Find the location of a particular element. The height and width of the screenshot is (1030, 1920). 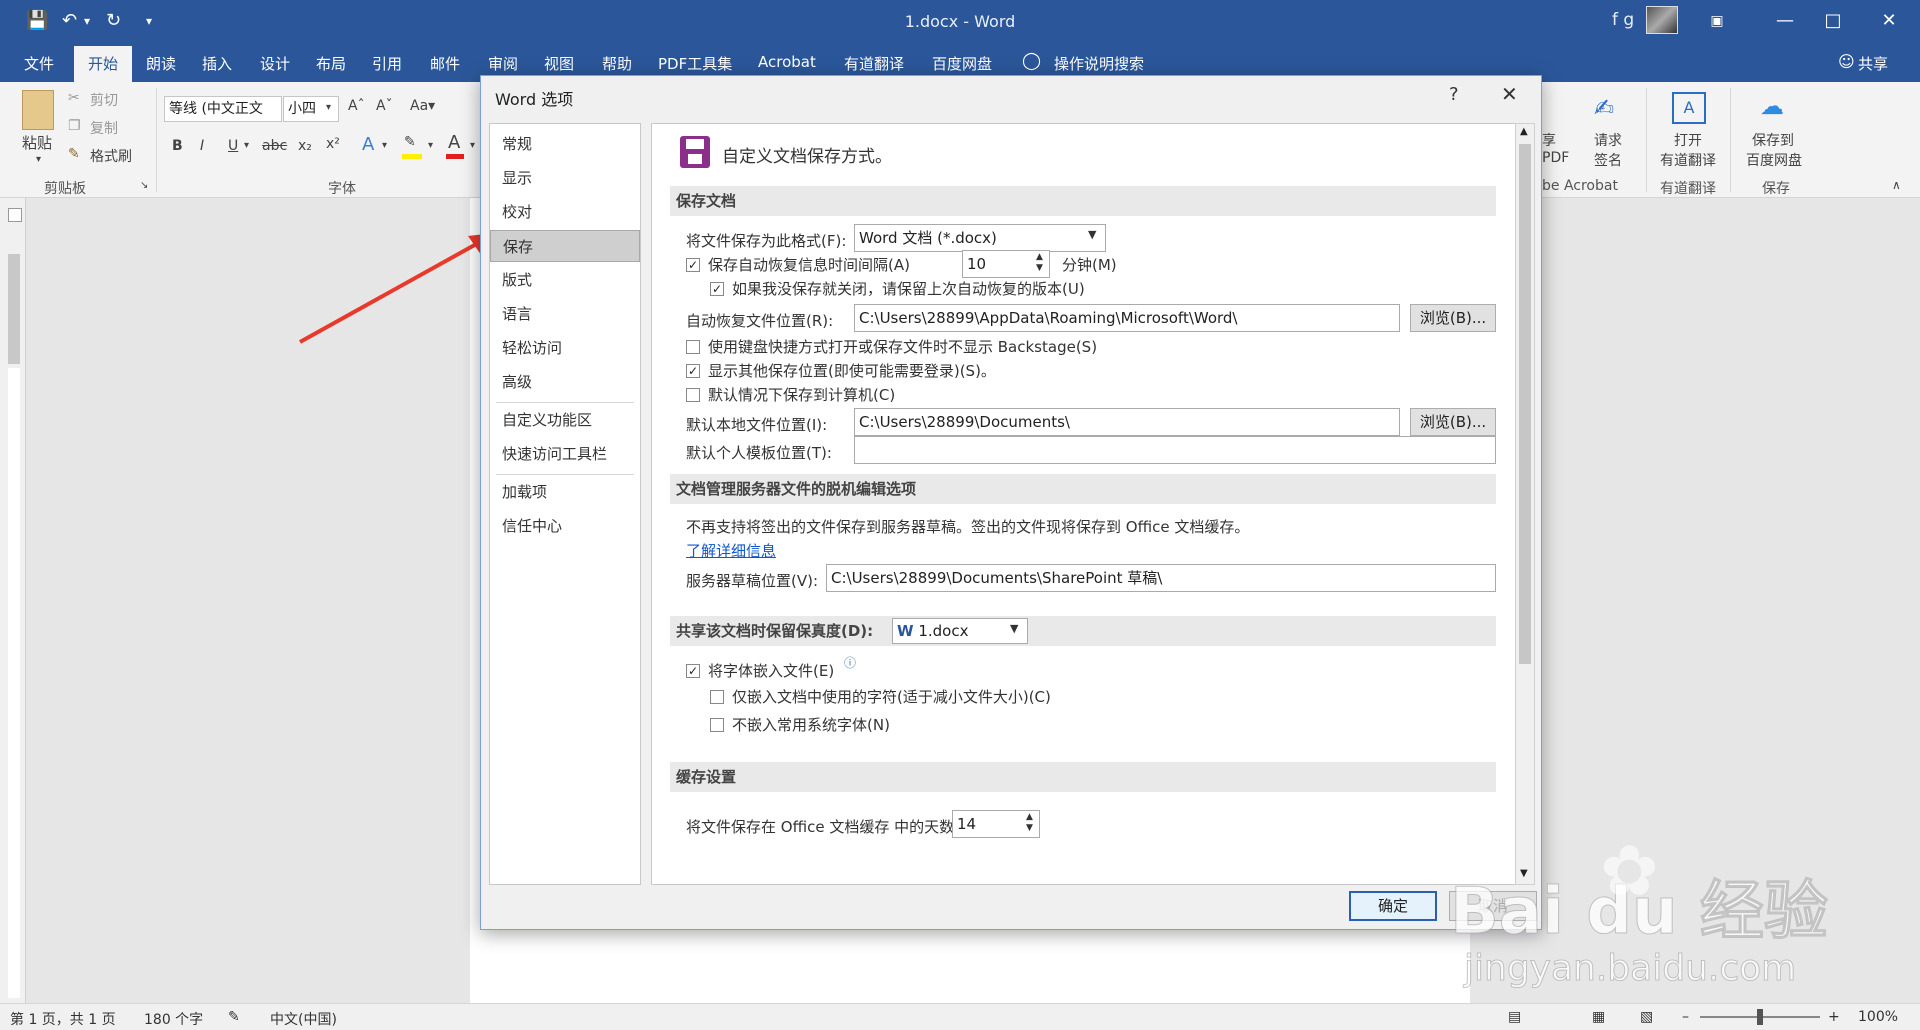

tab-baidu-pan: 百度网盘 is located at coordinates (962, 63).